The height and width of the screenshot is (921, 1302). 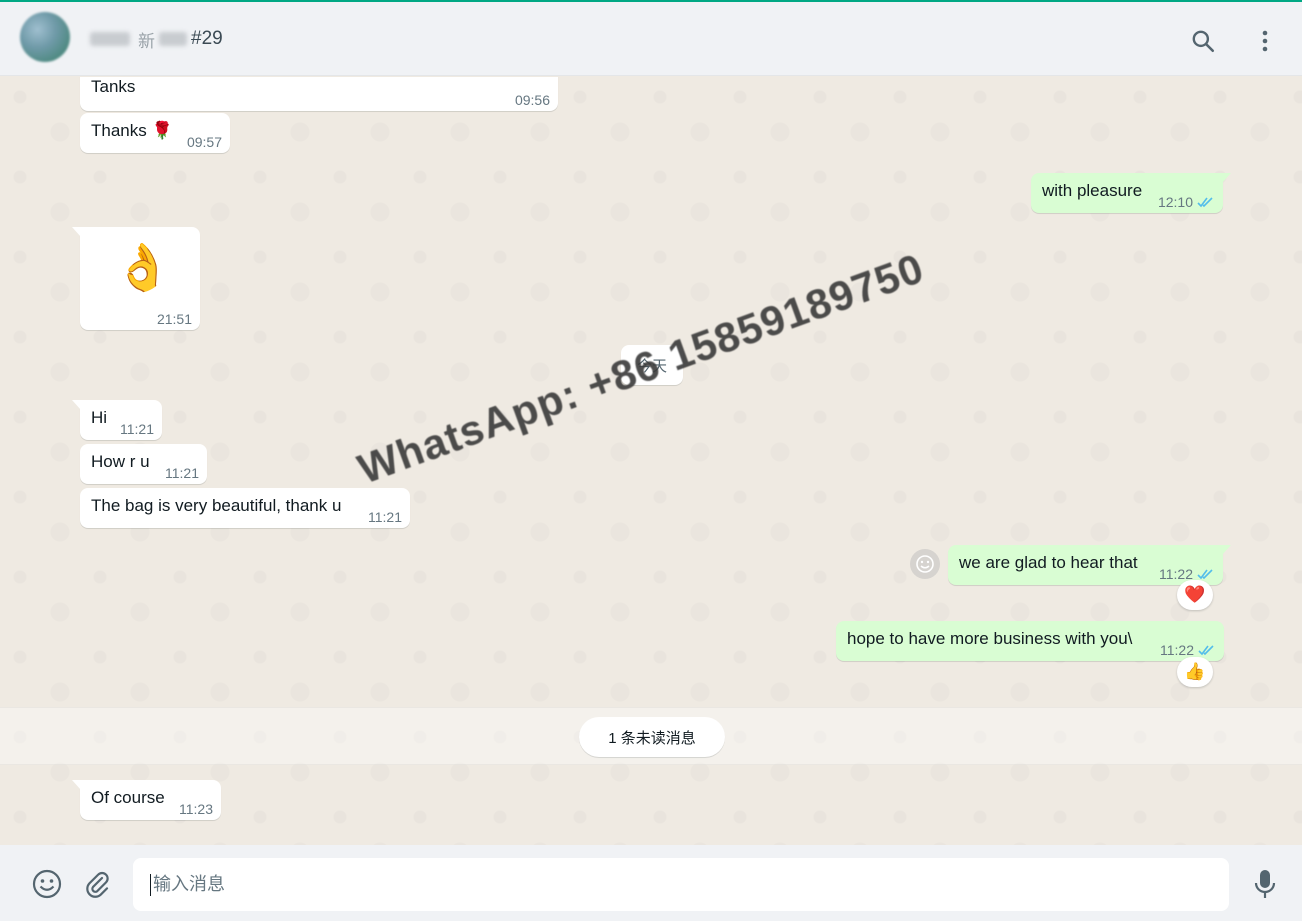 I want to click on contact-name-char: 新, so click(x=146, y=41).